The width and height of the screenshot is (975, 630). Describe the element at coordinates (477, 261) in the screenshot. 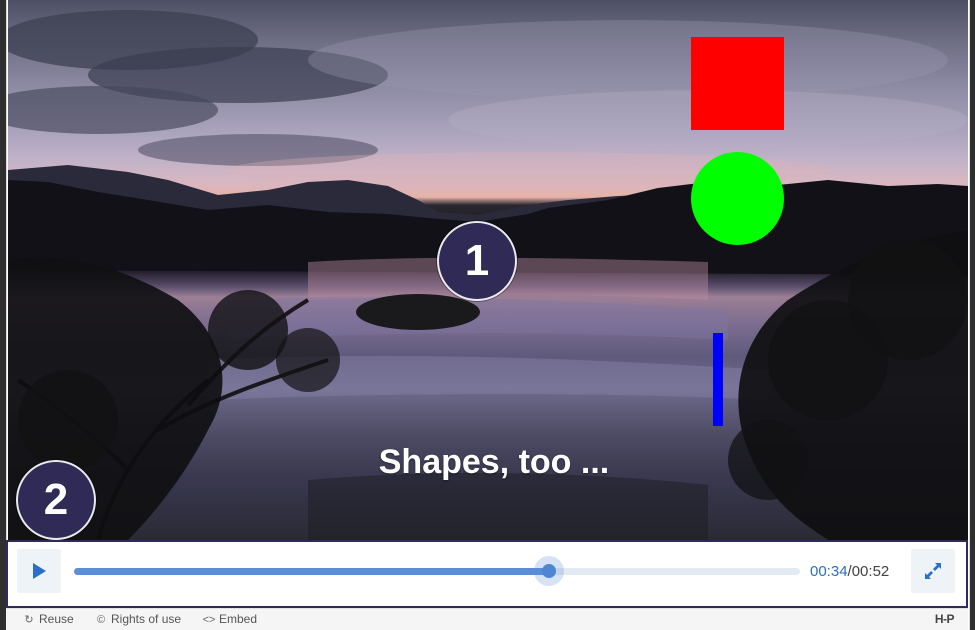

I see `hotspot-1: 1` at that location.